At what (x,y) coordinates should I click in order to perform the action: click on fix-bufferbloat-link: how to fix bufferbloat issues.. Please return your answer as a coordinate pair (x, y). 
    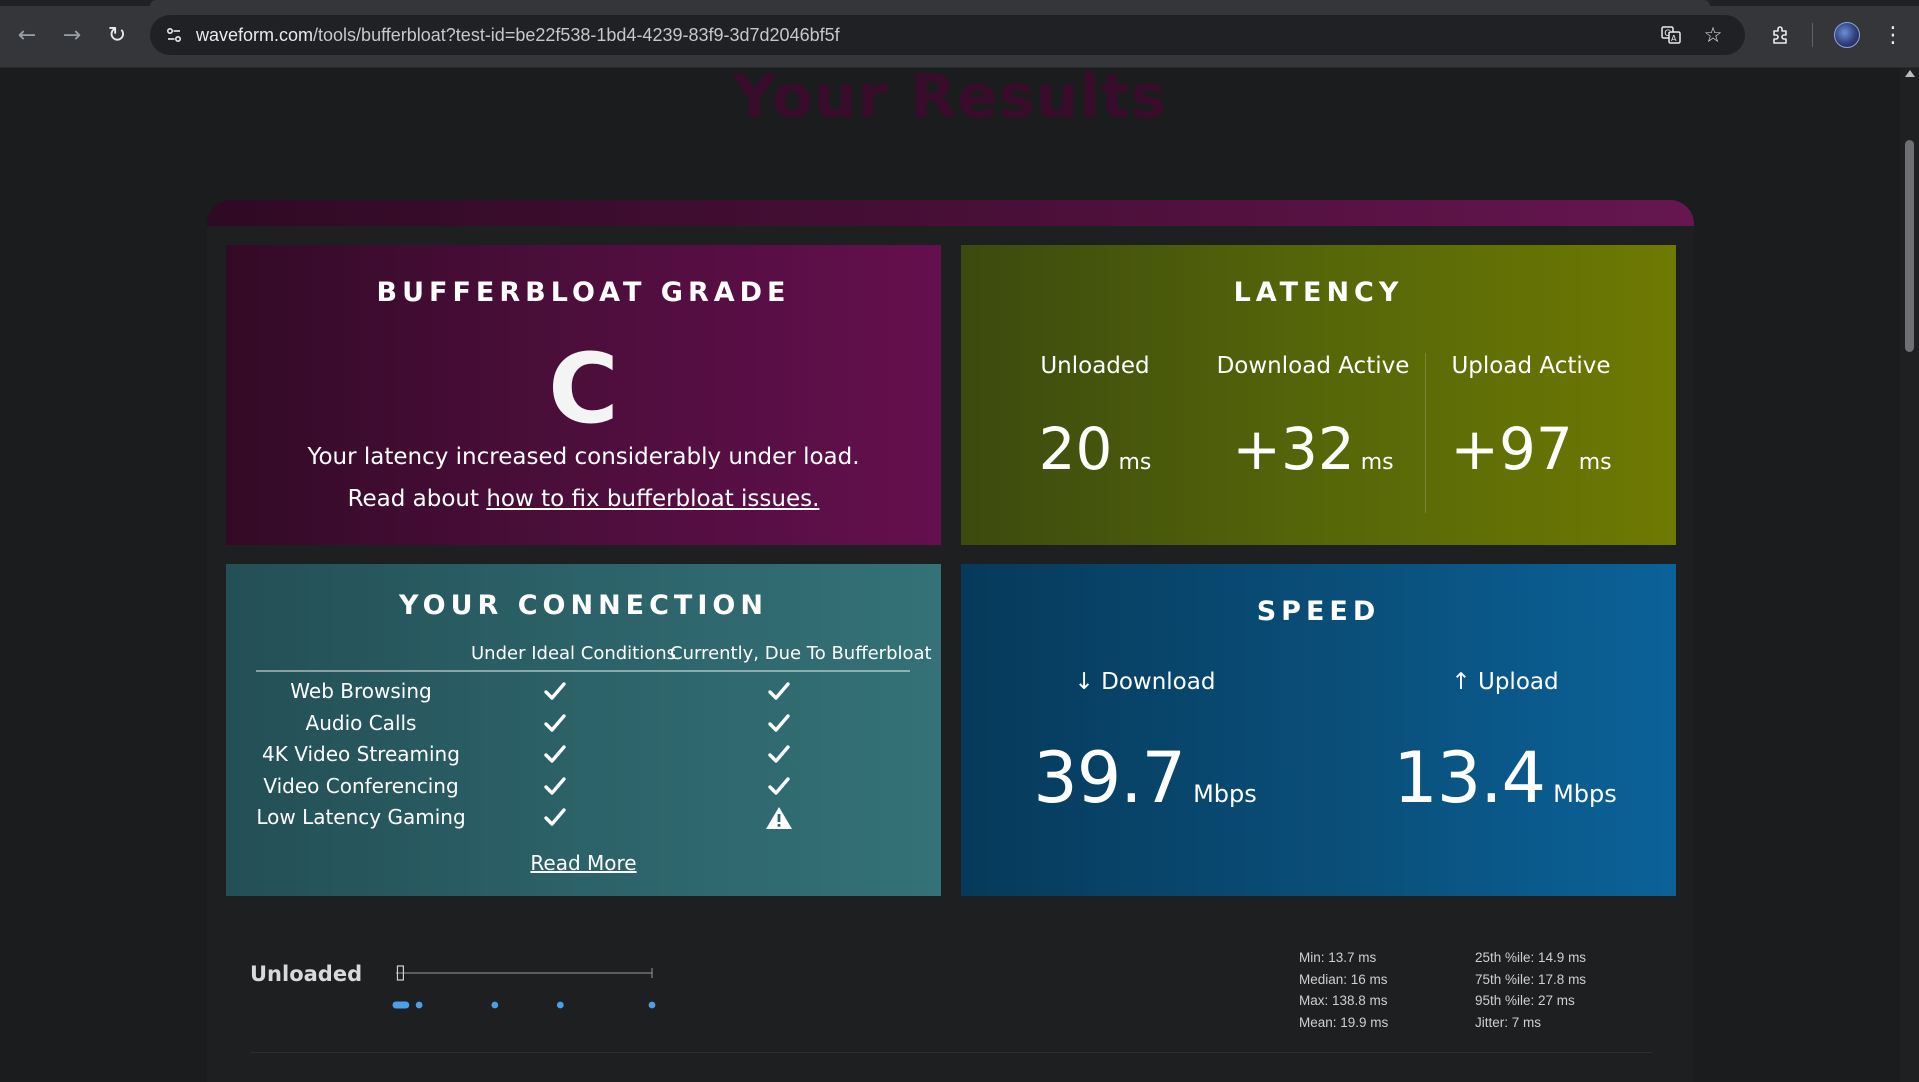
    Looking at the image, I should click on (652, 499).